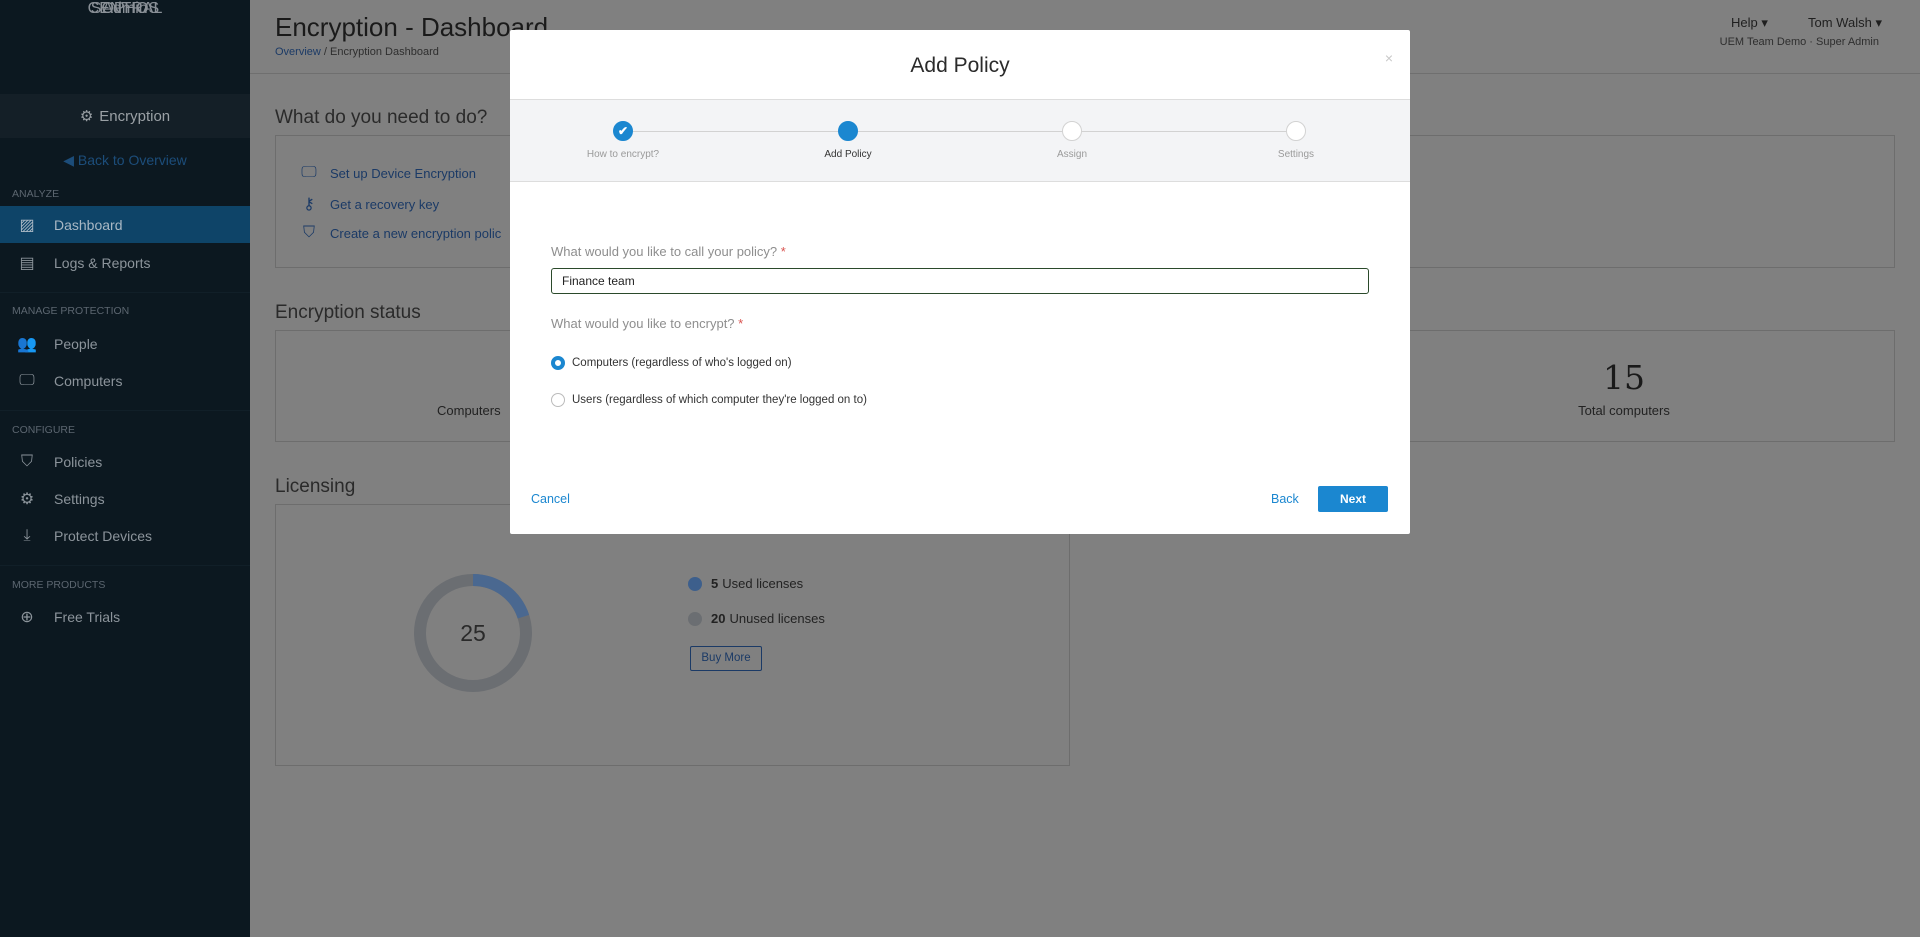 This screenshot has height=937, width=1920. Describe the element at coordinates (135, 116) in the screenshot. I see `product-name: Encryption` at that location.